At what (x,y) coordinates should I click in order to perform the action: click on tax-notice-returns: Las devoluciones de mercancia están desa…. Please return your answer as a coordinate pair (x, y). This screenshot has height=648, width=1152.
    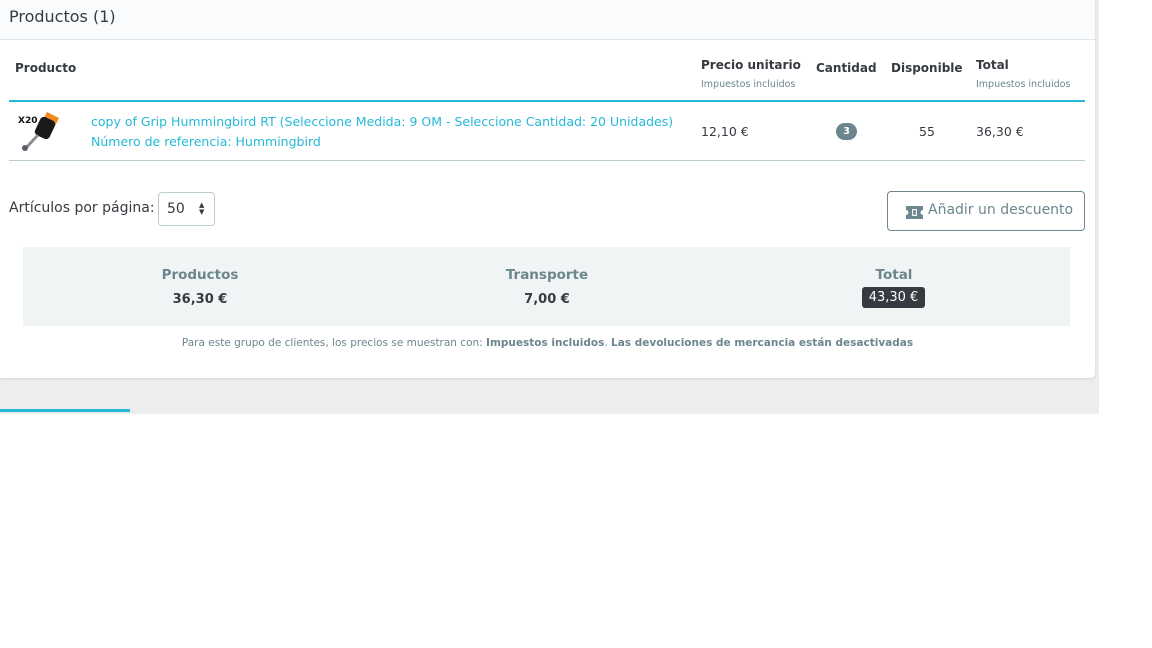
    Looking at the image, I should click on (762, 343).